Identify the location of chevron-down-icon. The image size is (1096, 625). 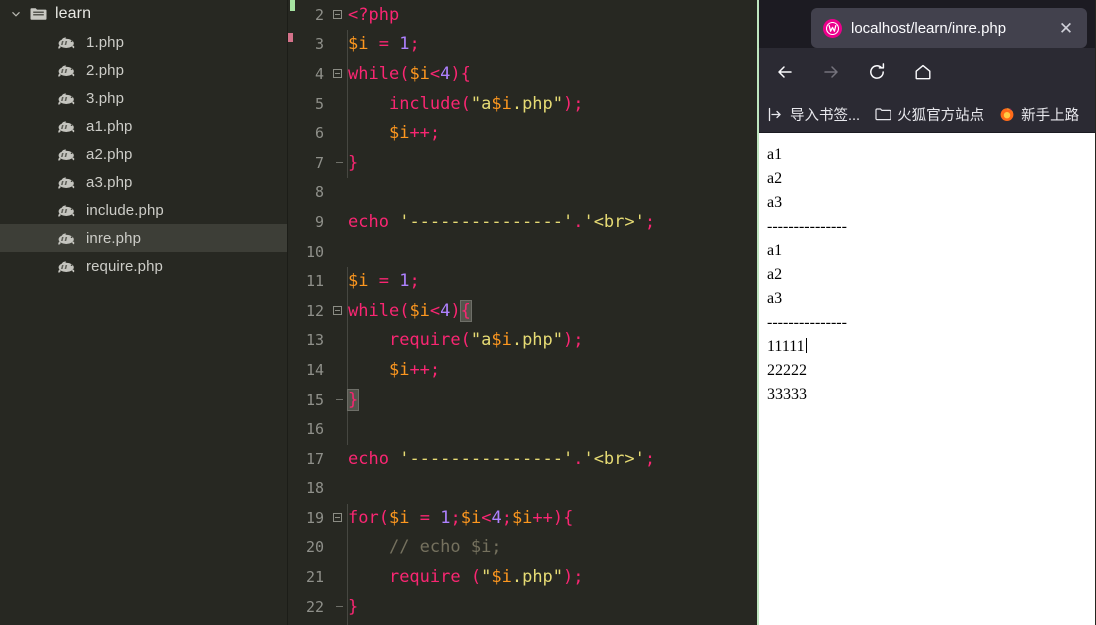
(16, 14).